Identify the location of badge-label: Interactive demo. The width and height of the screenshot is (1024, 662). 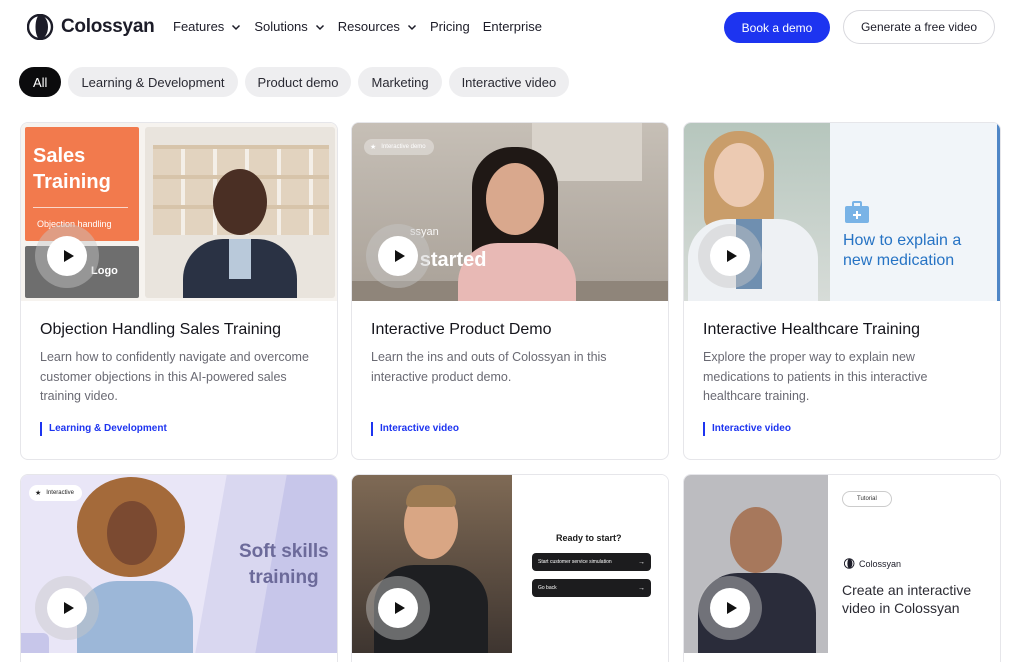
(403, 147).